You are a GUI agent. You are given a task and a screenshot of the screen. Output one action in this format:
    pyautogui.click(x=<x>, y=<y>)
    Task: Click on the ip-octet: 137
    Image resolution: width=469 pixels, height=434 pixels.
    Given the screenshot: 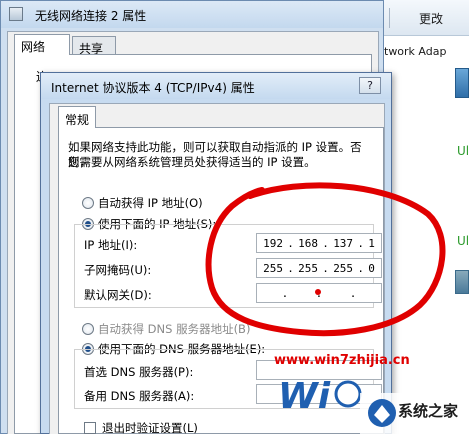 What is the action you would take?
    pyautogui.click(x=343, y=243)
    